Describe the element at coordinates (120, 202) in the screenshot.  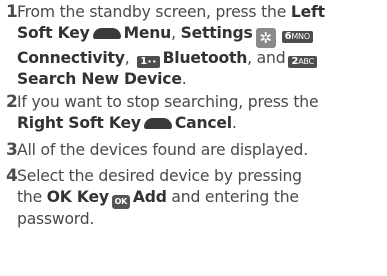
I see `ok-key-icon: OK` at that location.